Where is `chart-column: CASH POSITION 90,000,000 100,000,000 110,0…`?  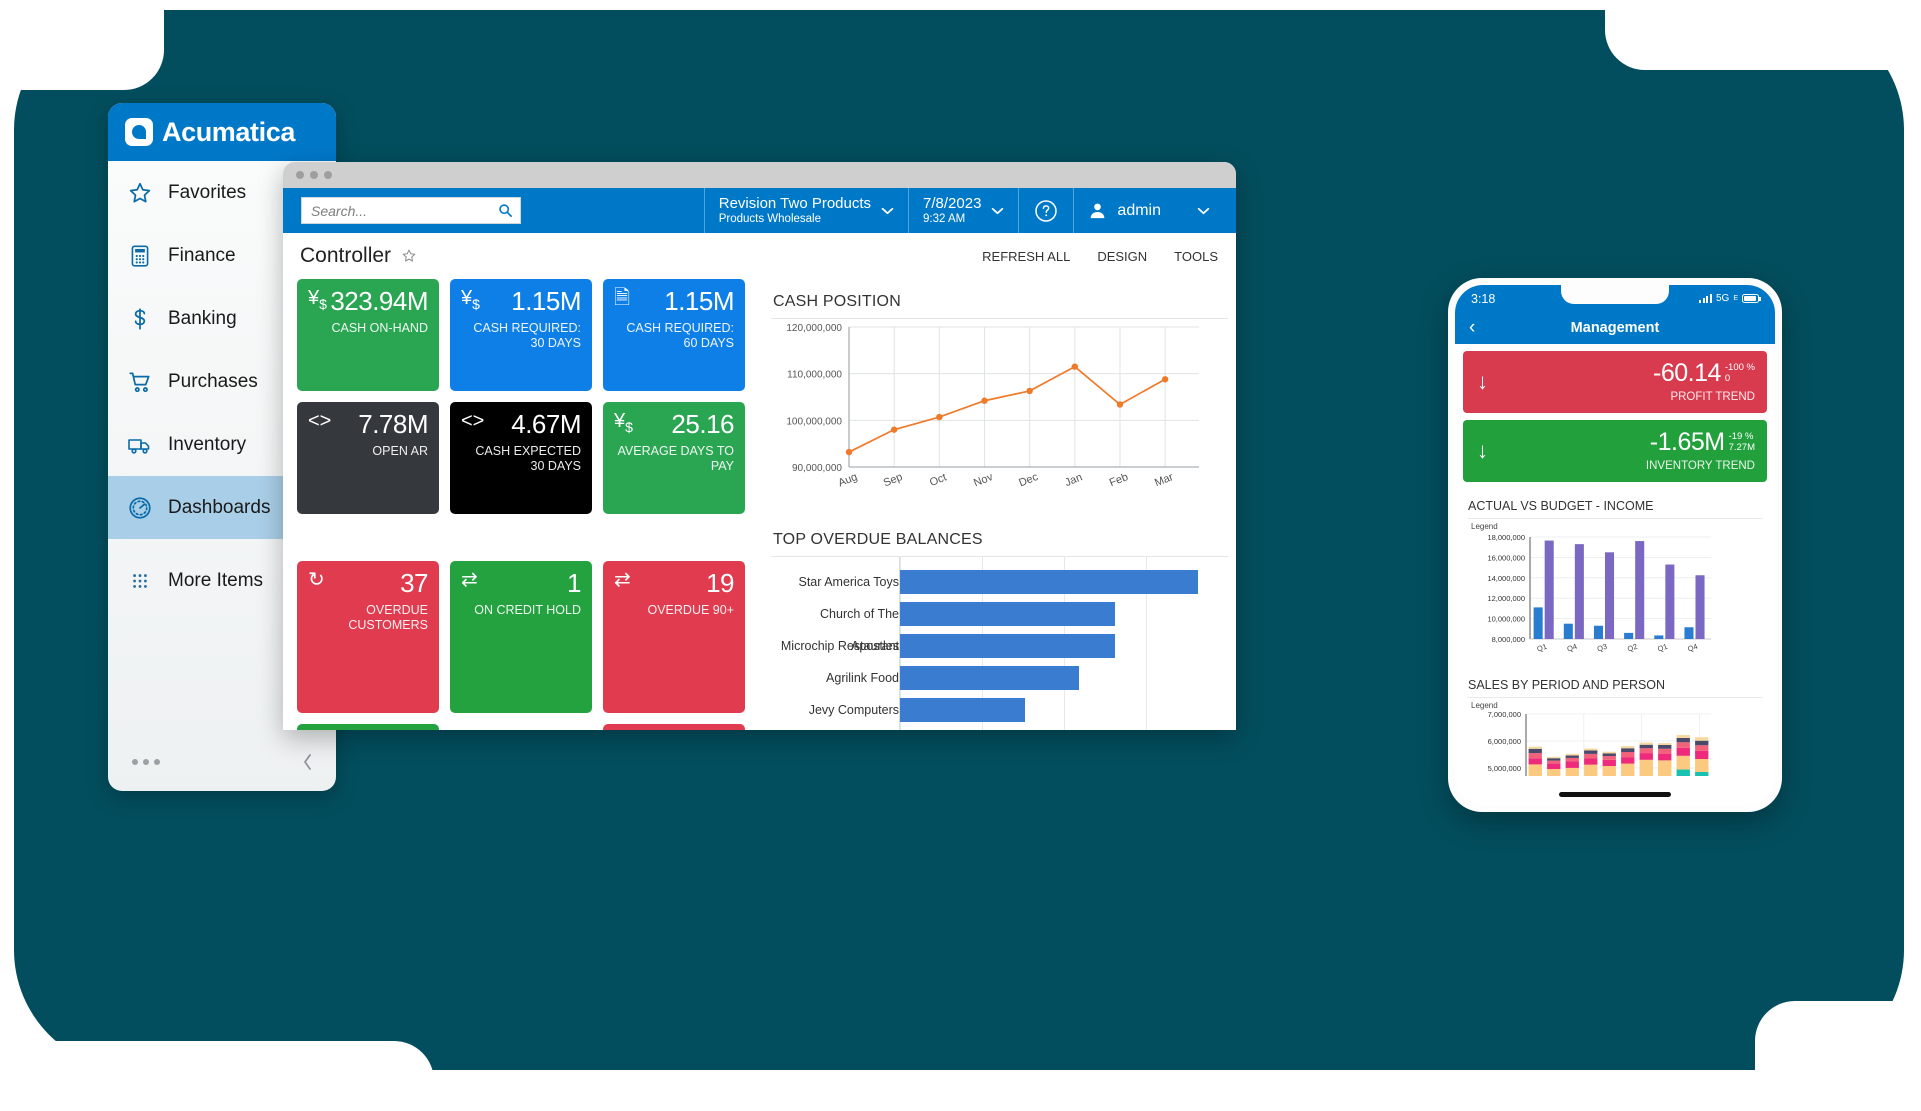 chart-column: CASH POSITION 90,000,000 100,000,000 110,0… is located at coordinates (994, 504).